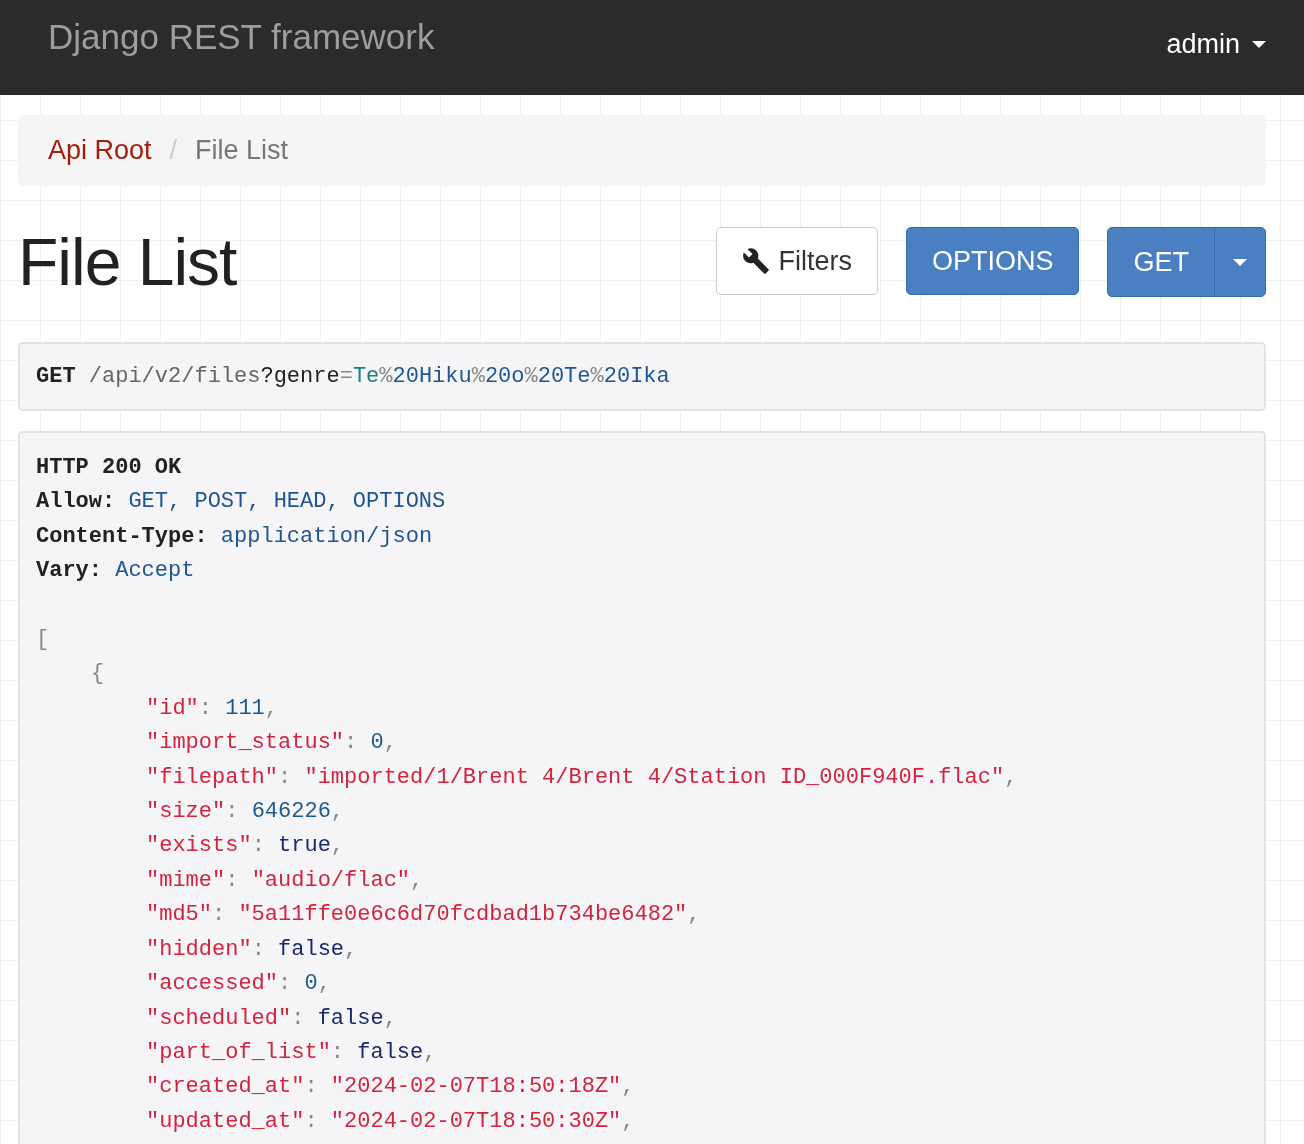 This screenshot has width=1304, height=1144. I want to click on json-bracket: [, so click(43, 640).